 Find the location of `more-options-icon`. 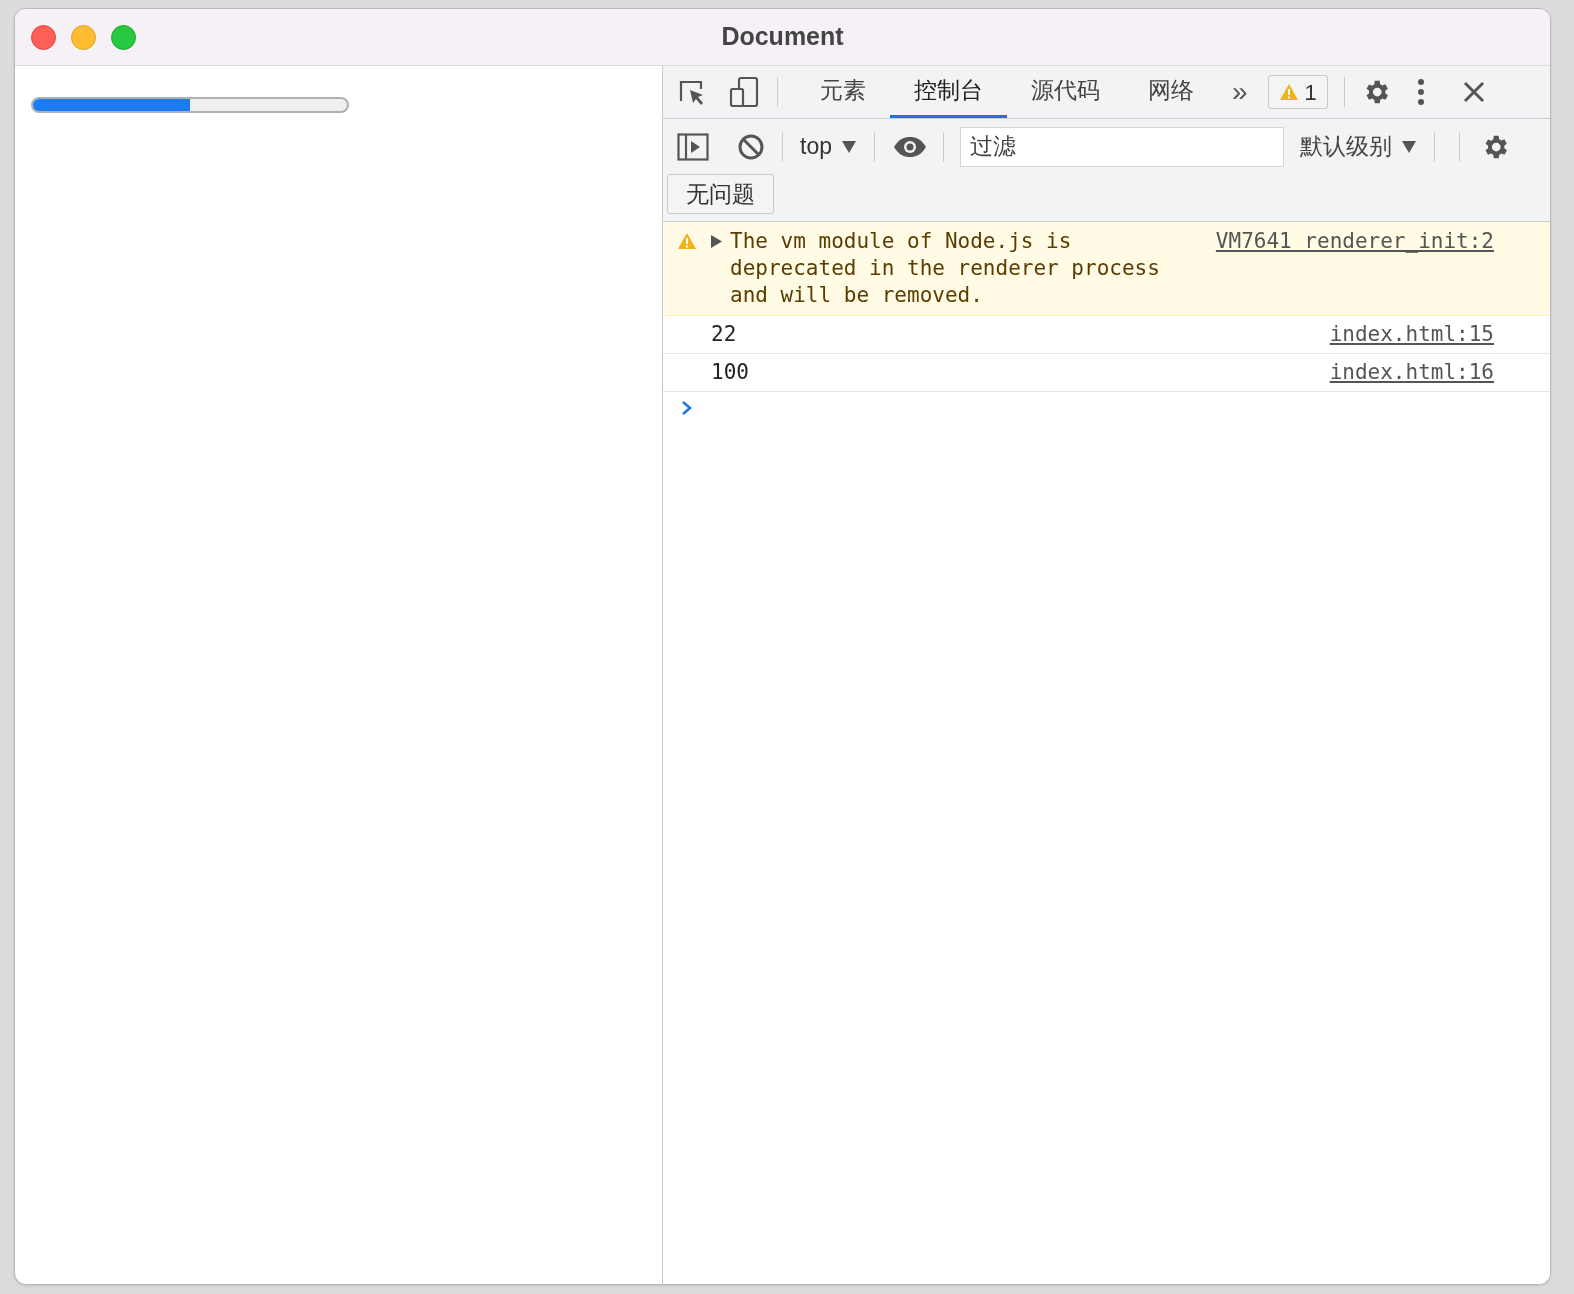

more-options-icon is located at coordinates (1420, 92).